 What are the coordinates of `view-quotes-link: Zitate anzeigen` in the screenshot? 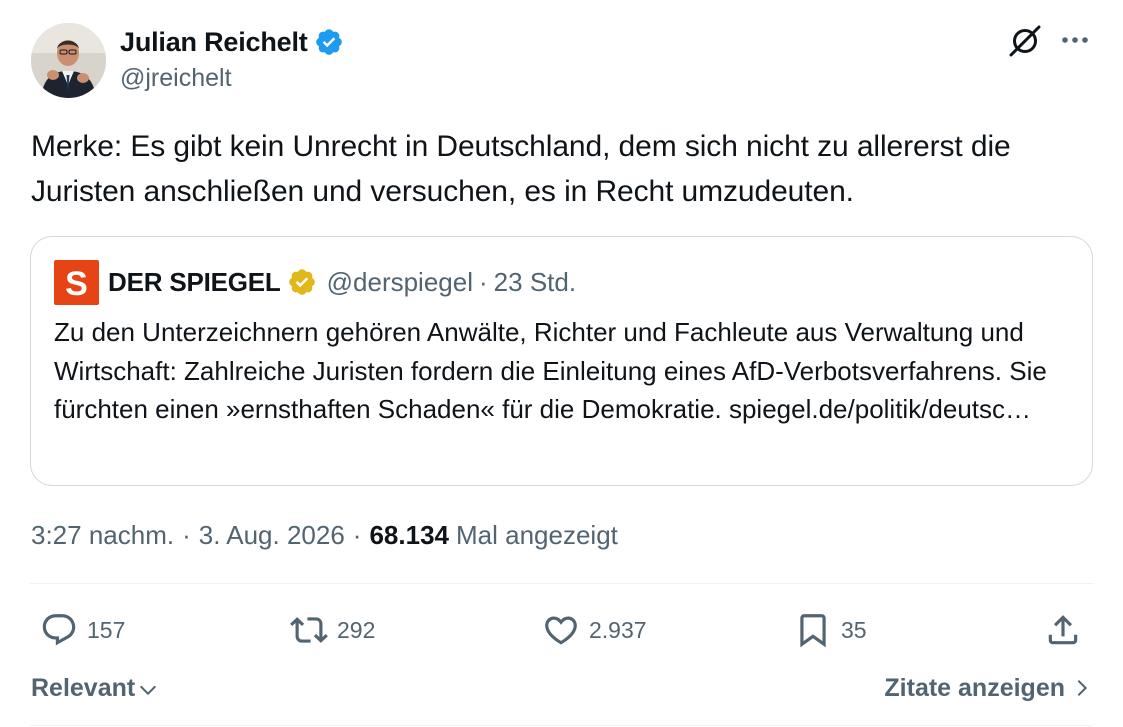 It's located at (988, 688).